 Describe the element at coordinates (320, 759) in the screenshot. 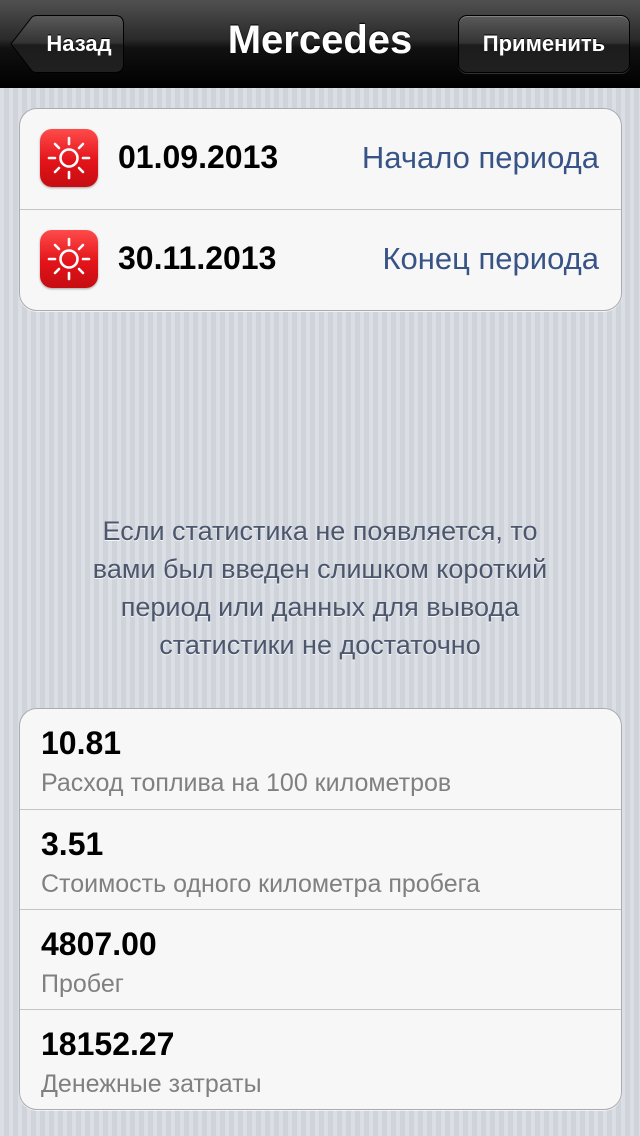

I see `stat-row-fuel-consumption: 10.81 Расход топлива на 100 километров` at that location.